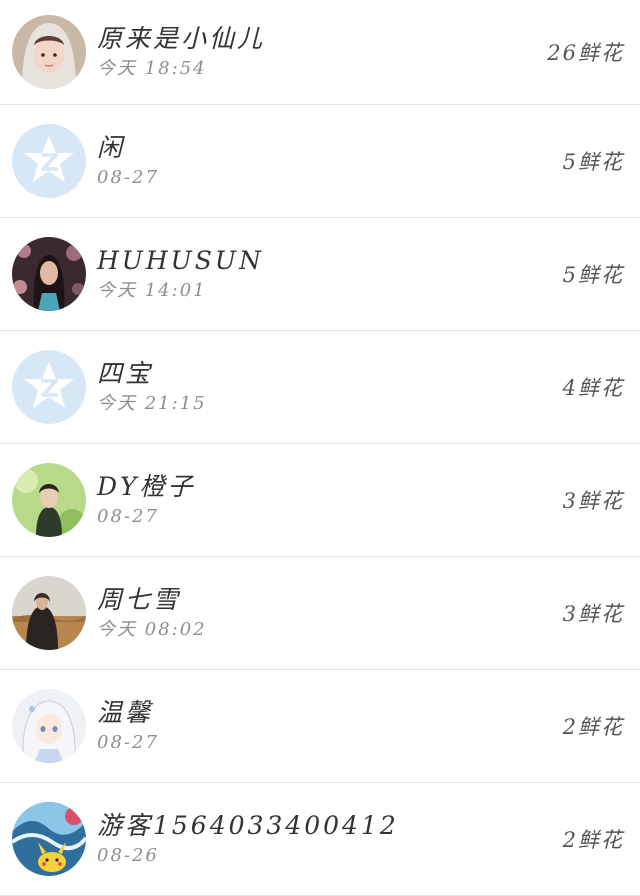 The height and width of the screenshot is (896, 640). I want to click on timestamp: 今天 21:15, so click(152, 403).